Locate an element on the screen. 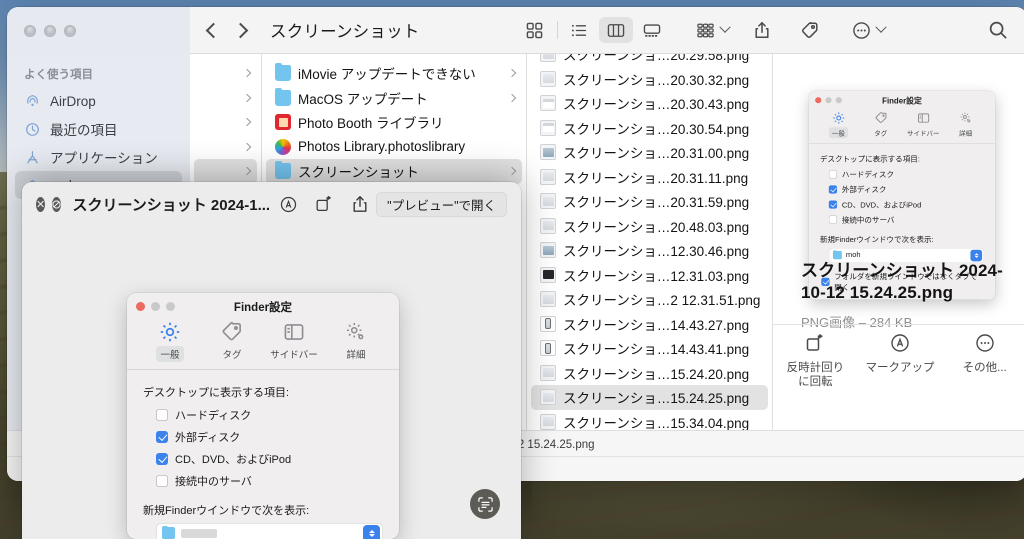  checkbox-servers is located at coordinates (162, 480).